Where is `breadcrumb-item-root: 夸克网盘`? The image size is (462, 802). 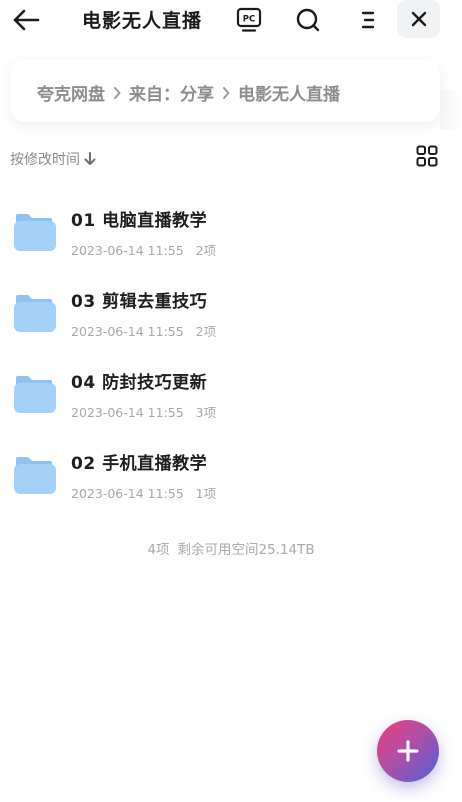
breadcrumb-item-root: 夸克网盘 is located at coordinates (71, 92).